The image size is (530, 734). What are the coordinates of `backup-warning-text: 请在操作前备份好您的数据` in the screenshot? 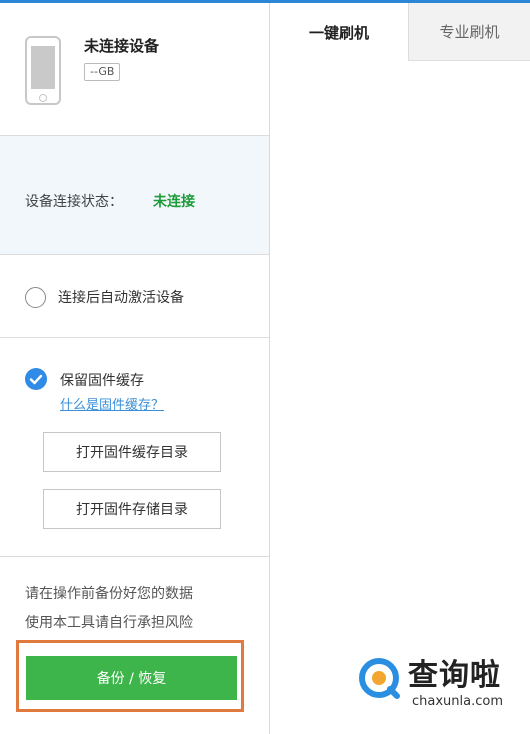 It's located at (109, 594).